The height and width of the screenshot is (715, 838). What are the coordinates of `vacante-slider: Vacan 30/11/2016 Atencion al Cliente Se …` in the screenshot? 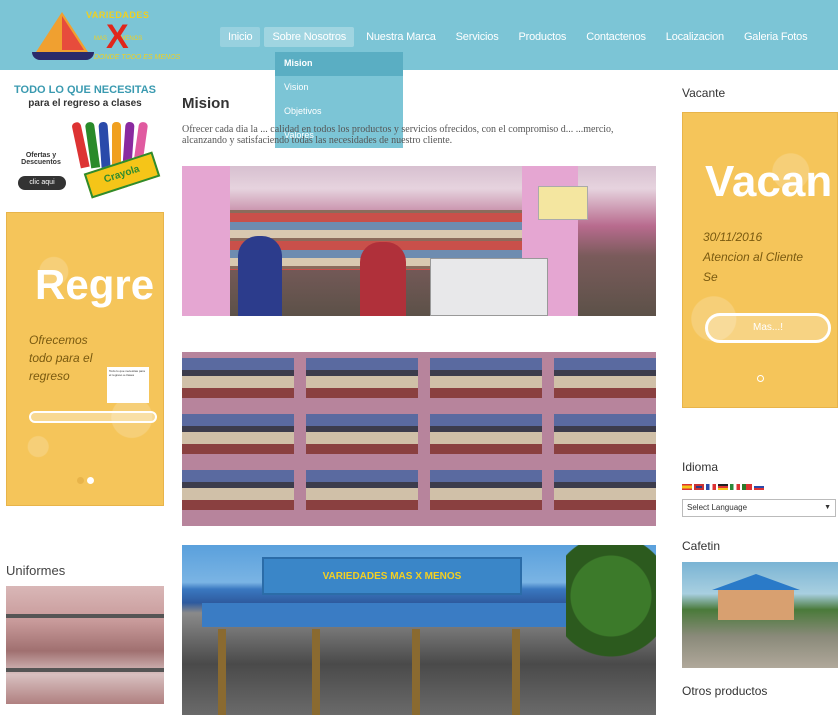 It's located at (760, 260).